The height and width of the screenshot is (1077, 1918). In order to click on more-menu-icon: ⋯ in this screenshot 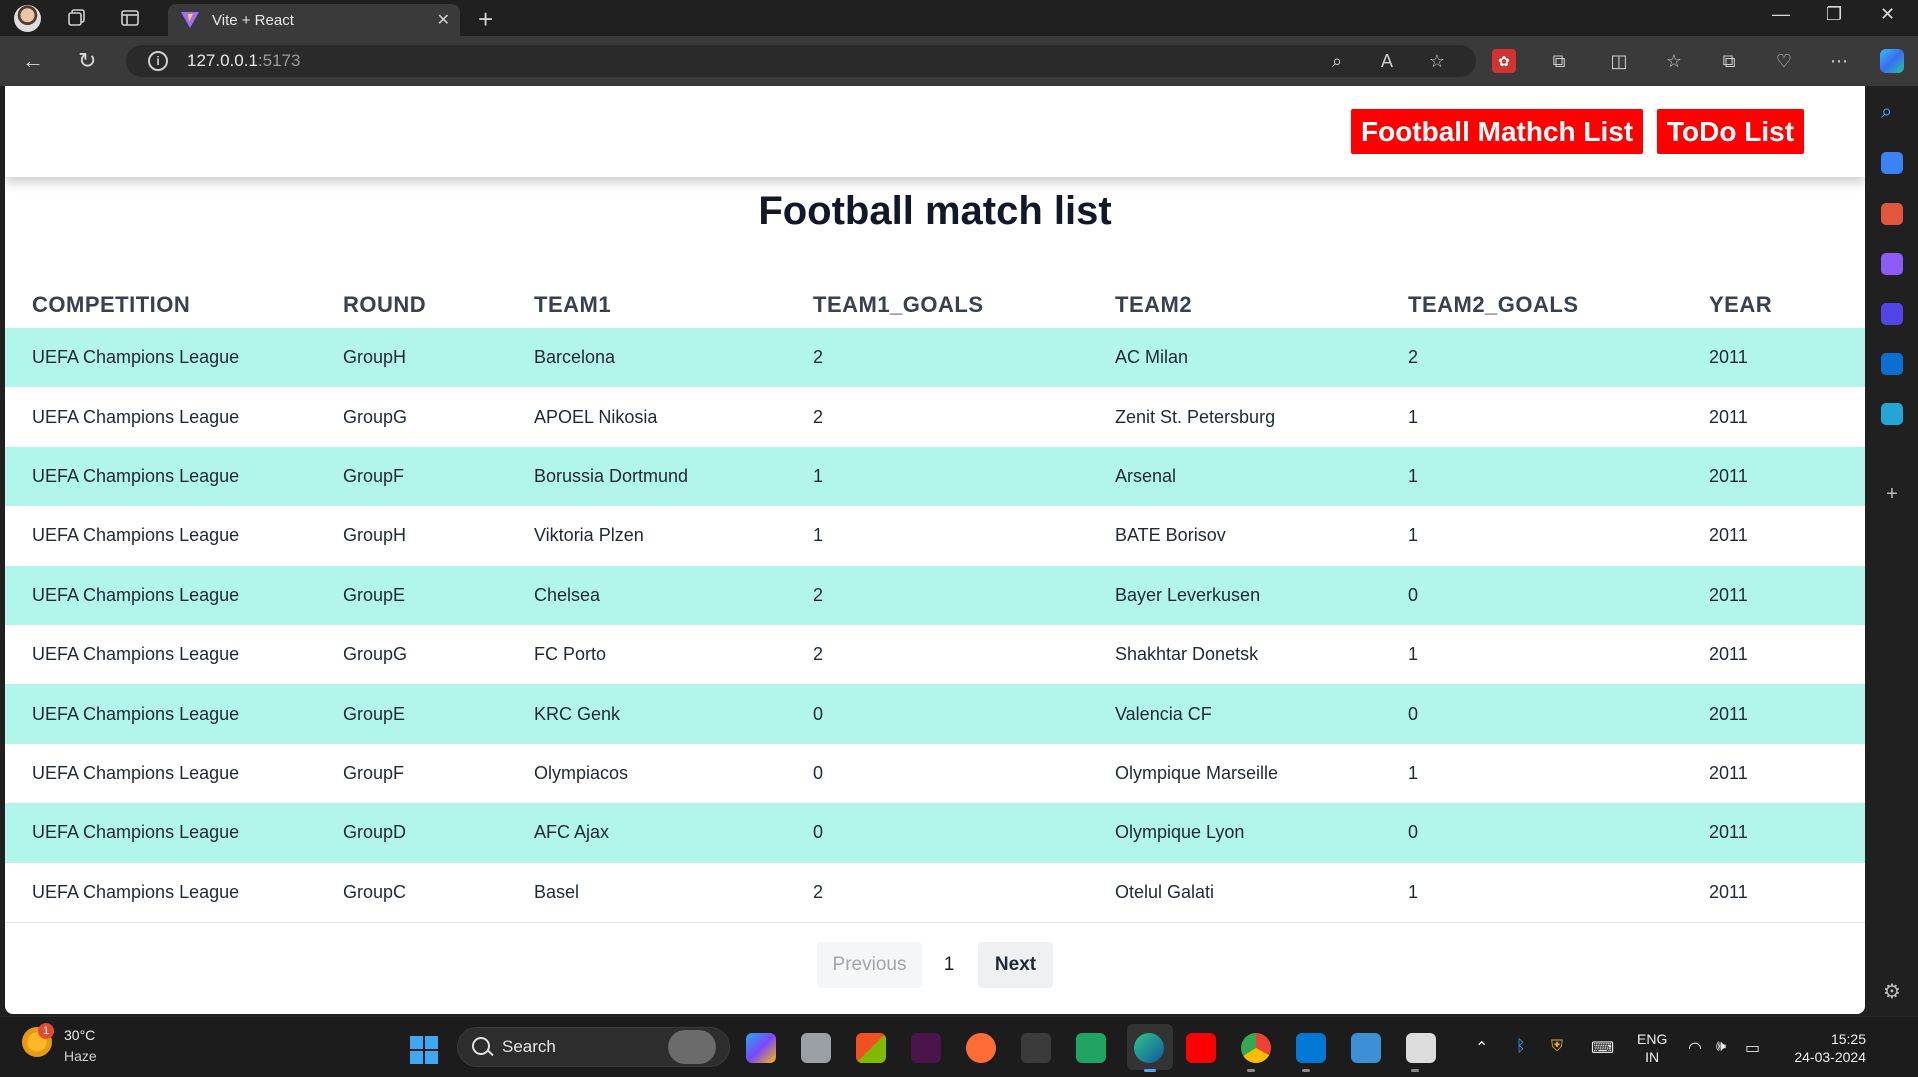, I will do `click(1839, 61)`.